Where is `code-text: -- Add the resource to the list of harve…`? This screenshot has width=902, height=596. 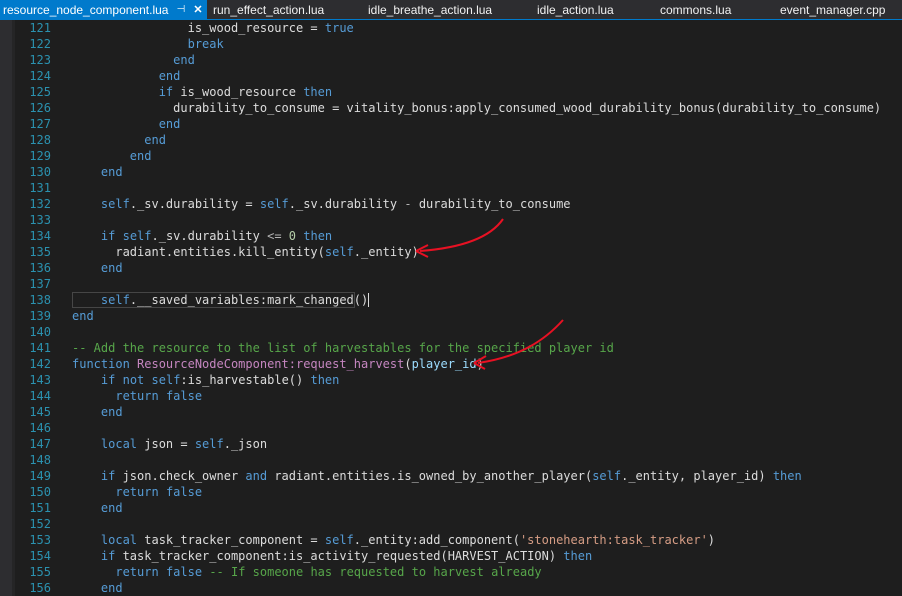 code-text: -- Add the resource to the list of harve… is located at coordinates (343, 348).